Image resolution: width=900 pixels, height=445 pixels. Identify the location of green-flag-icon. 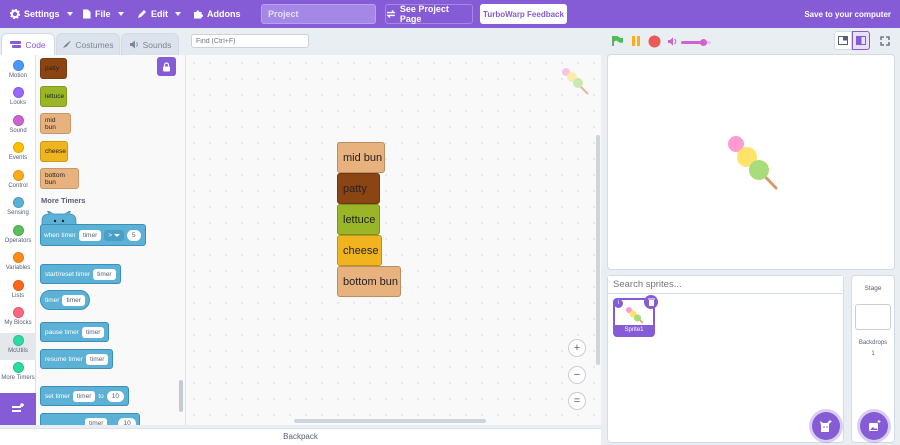
(617, 41).